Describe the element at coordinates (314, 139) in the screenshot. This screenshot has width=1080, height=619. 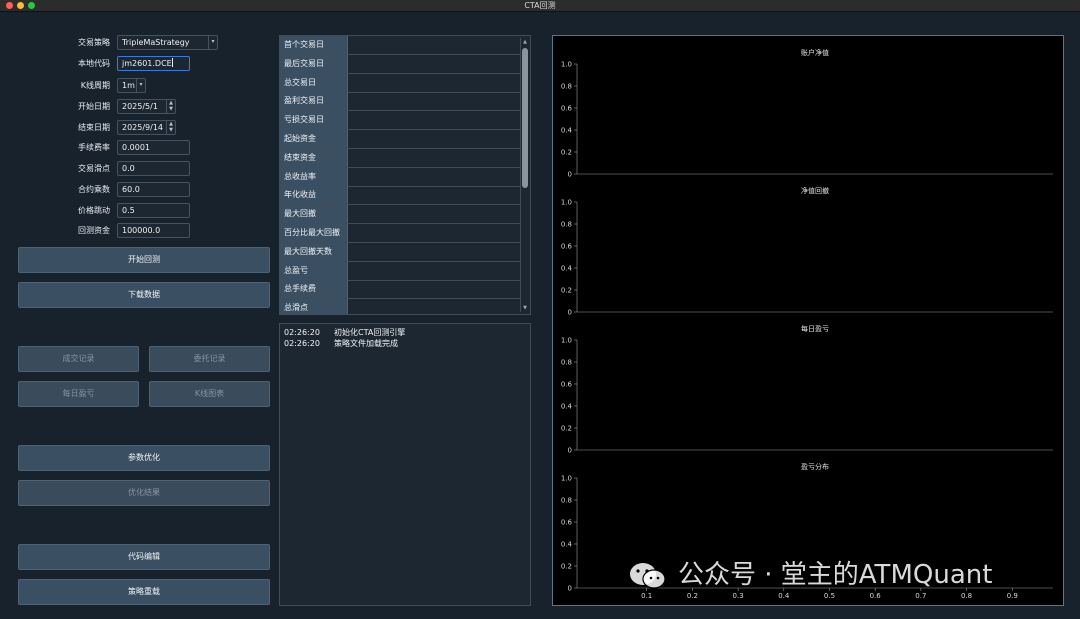
I see `table-row-header: 起始资金` at that location.